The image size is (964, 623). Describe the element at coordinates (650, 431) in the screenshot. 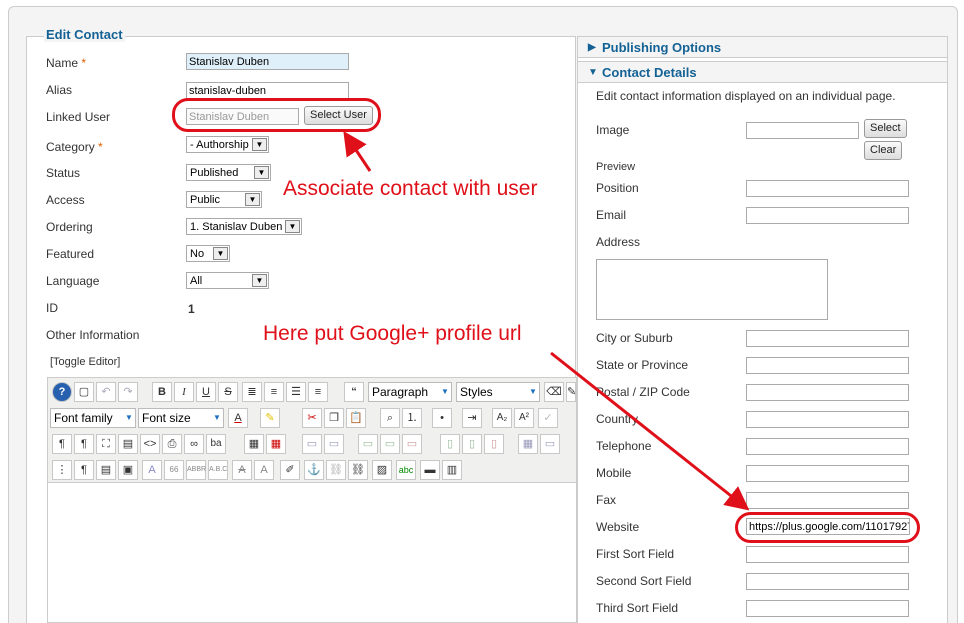

I see `arrow-to-website` at that location.